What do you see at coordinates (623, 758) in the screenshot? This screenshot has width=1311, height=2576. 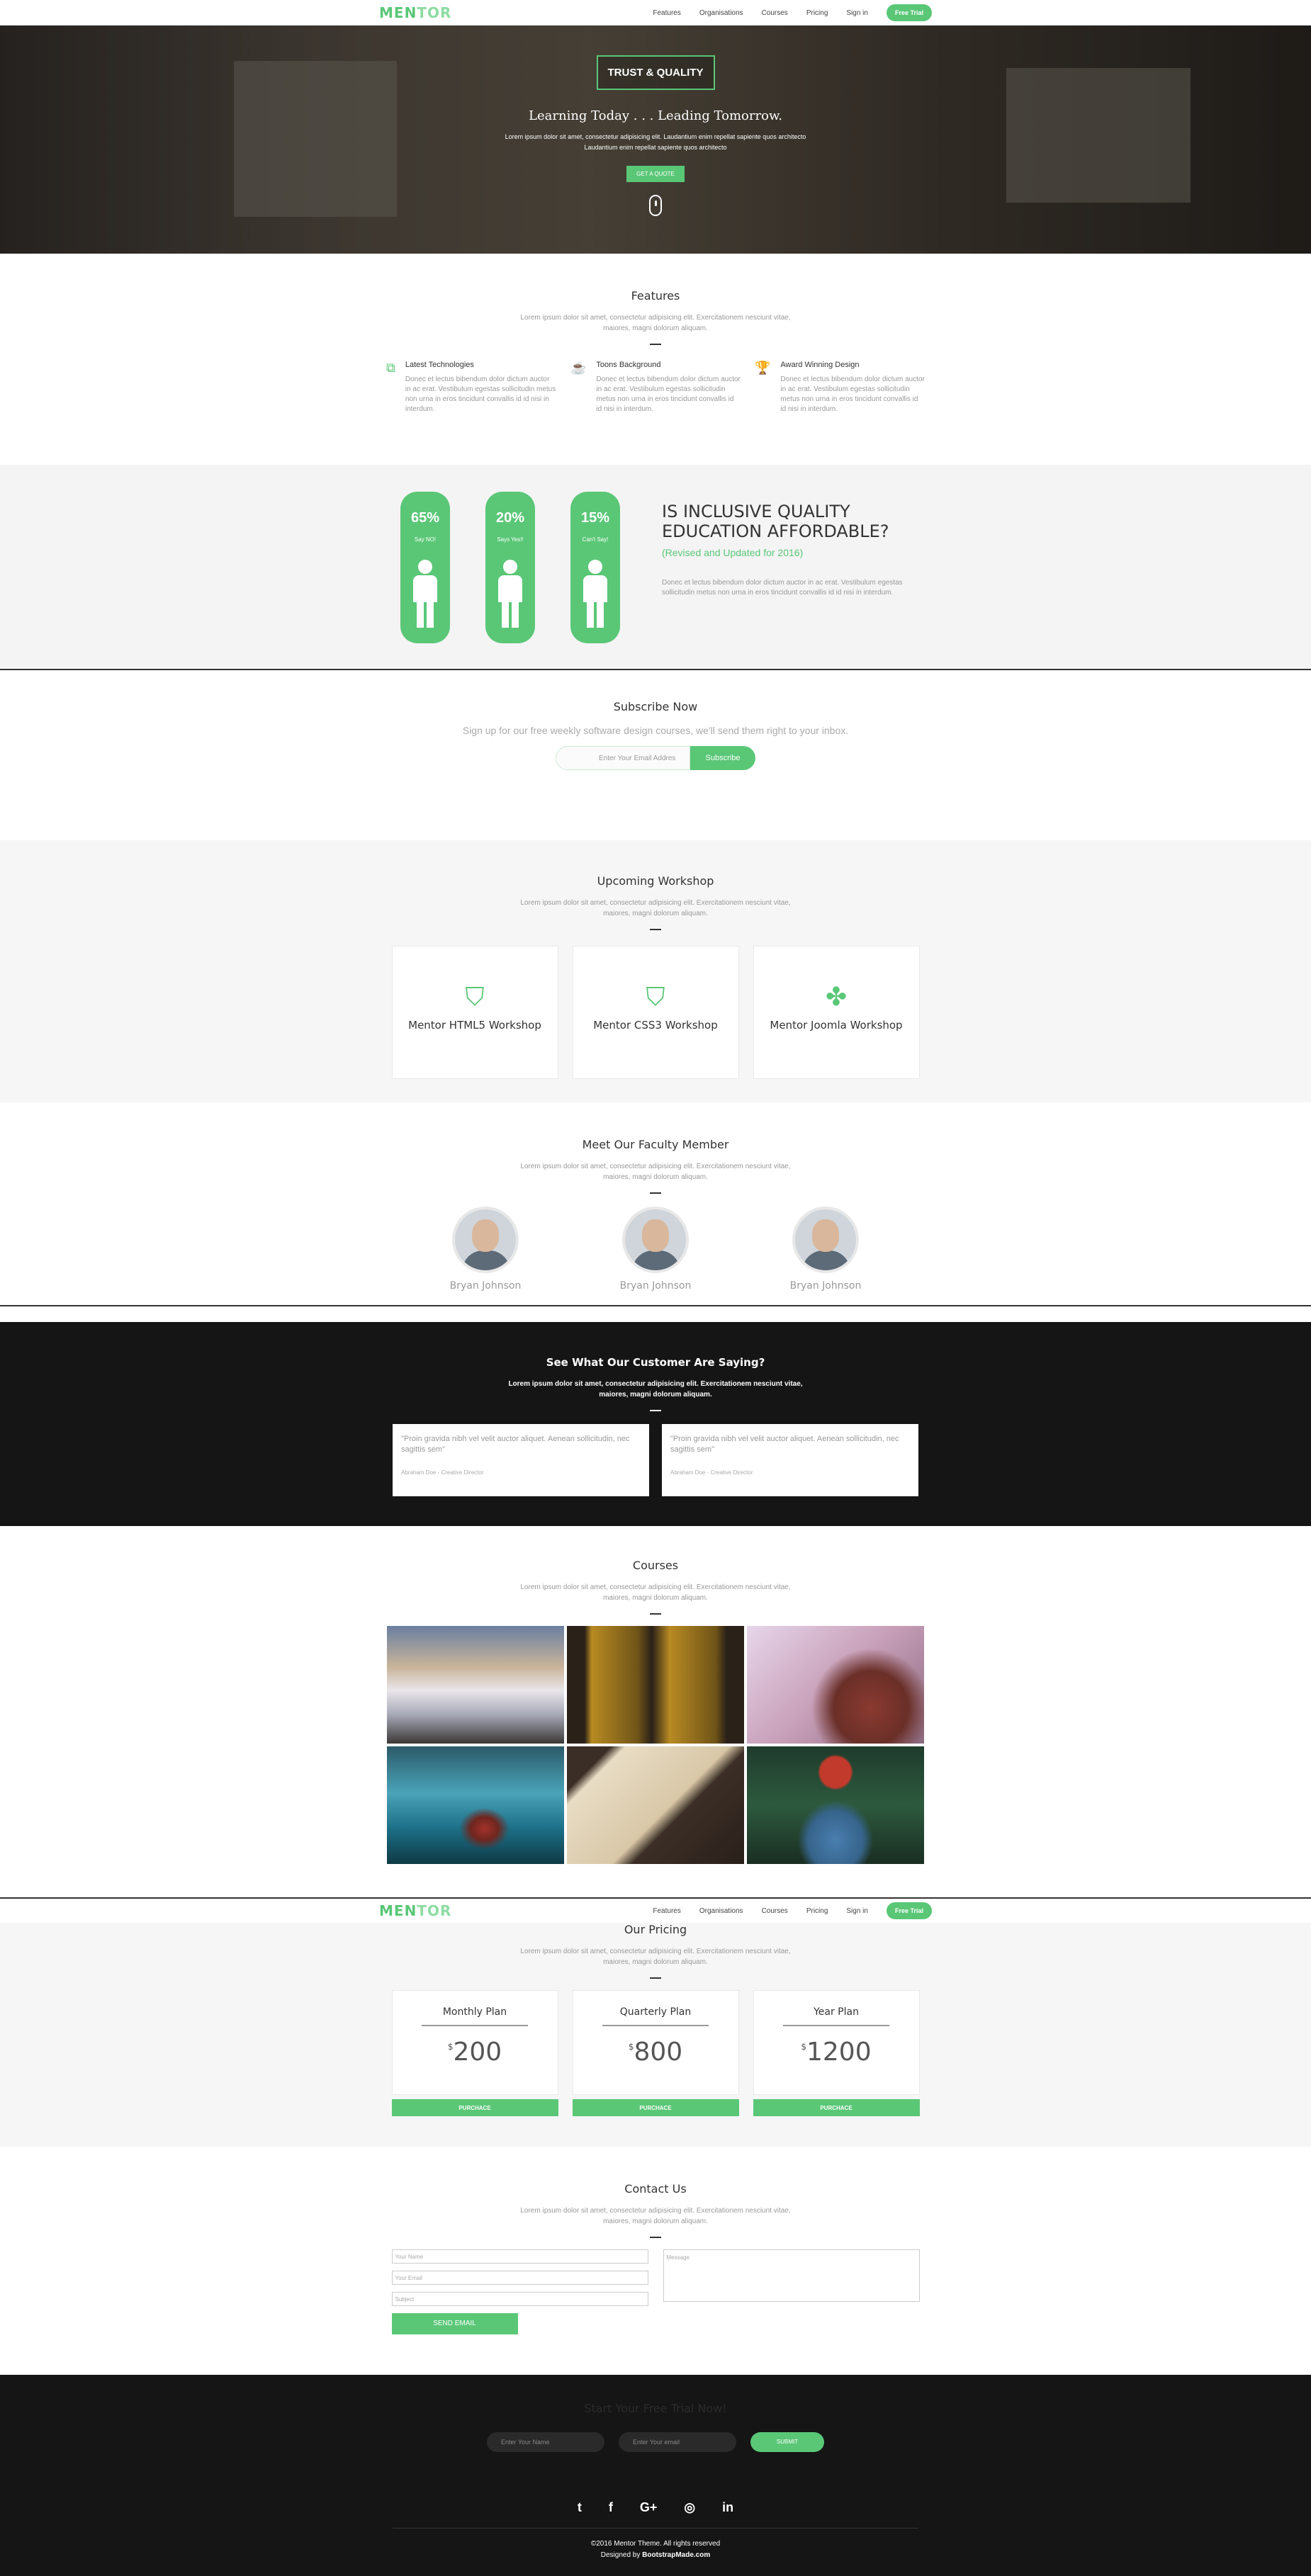 I see `subscribe-email-input: Enter Your Email Addres` at bounding box center [623, 758].